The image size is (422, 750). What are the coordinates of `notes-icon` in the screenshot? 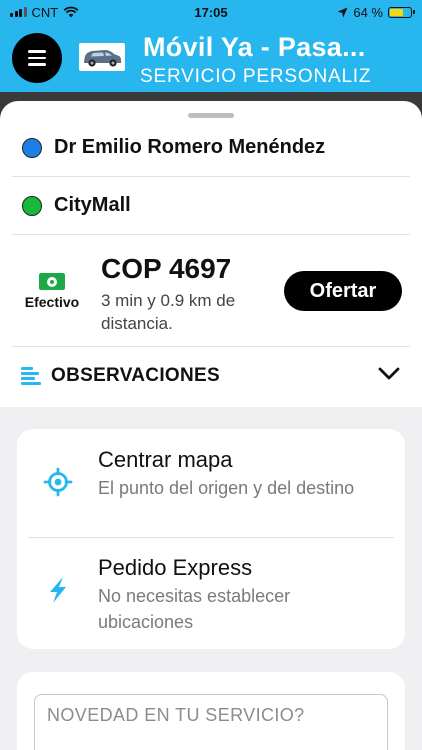 It's located at (31, 376).